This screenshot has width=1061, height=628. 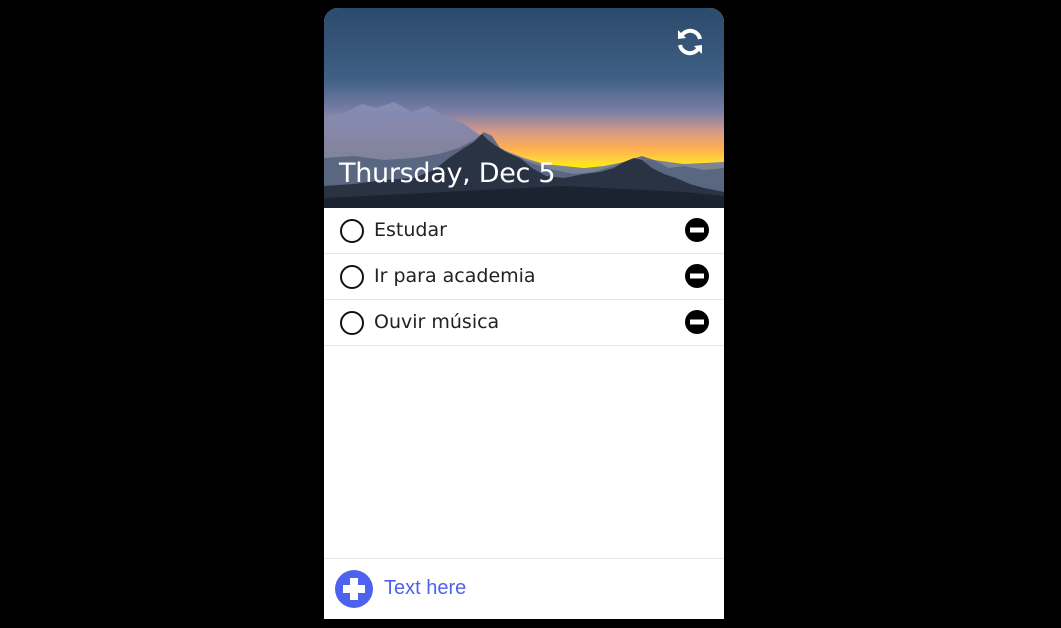 I want to click on task-item: Ouvir música, so click(x=524, y=323).